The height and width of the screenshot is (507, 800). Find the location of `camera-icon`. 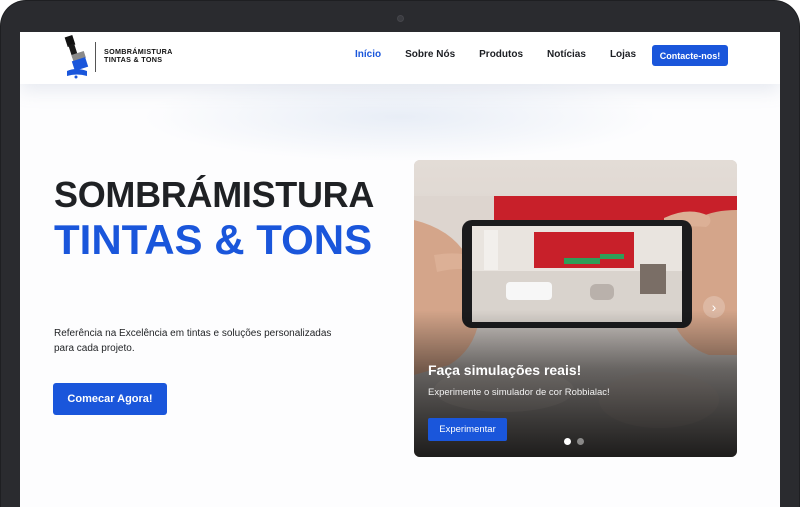

camera-icon is located at coordinates (400, 18).